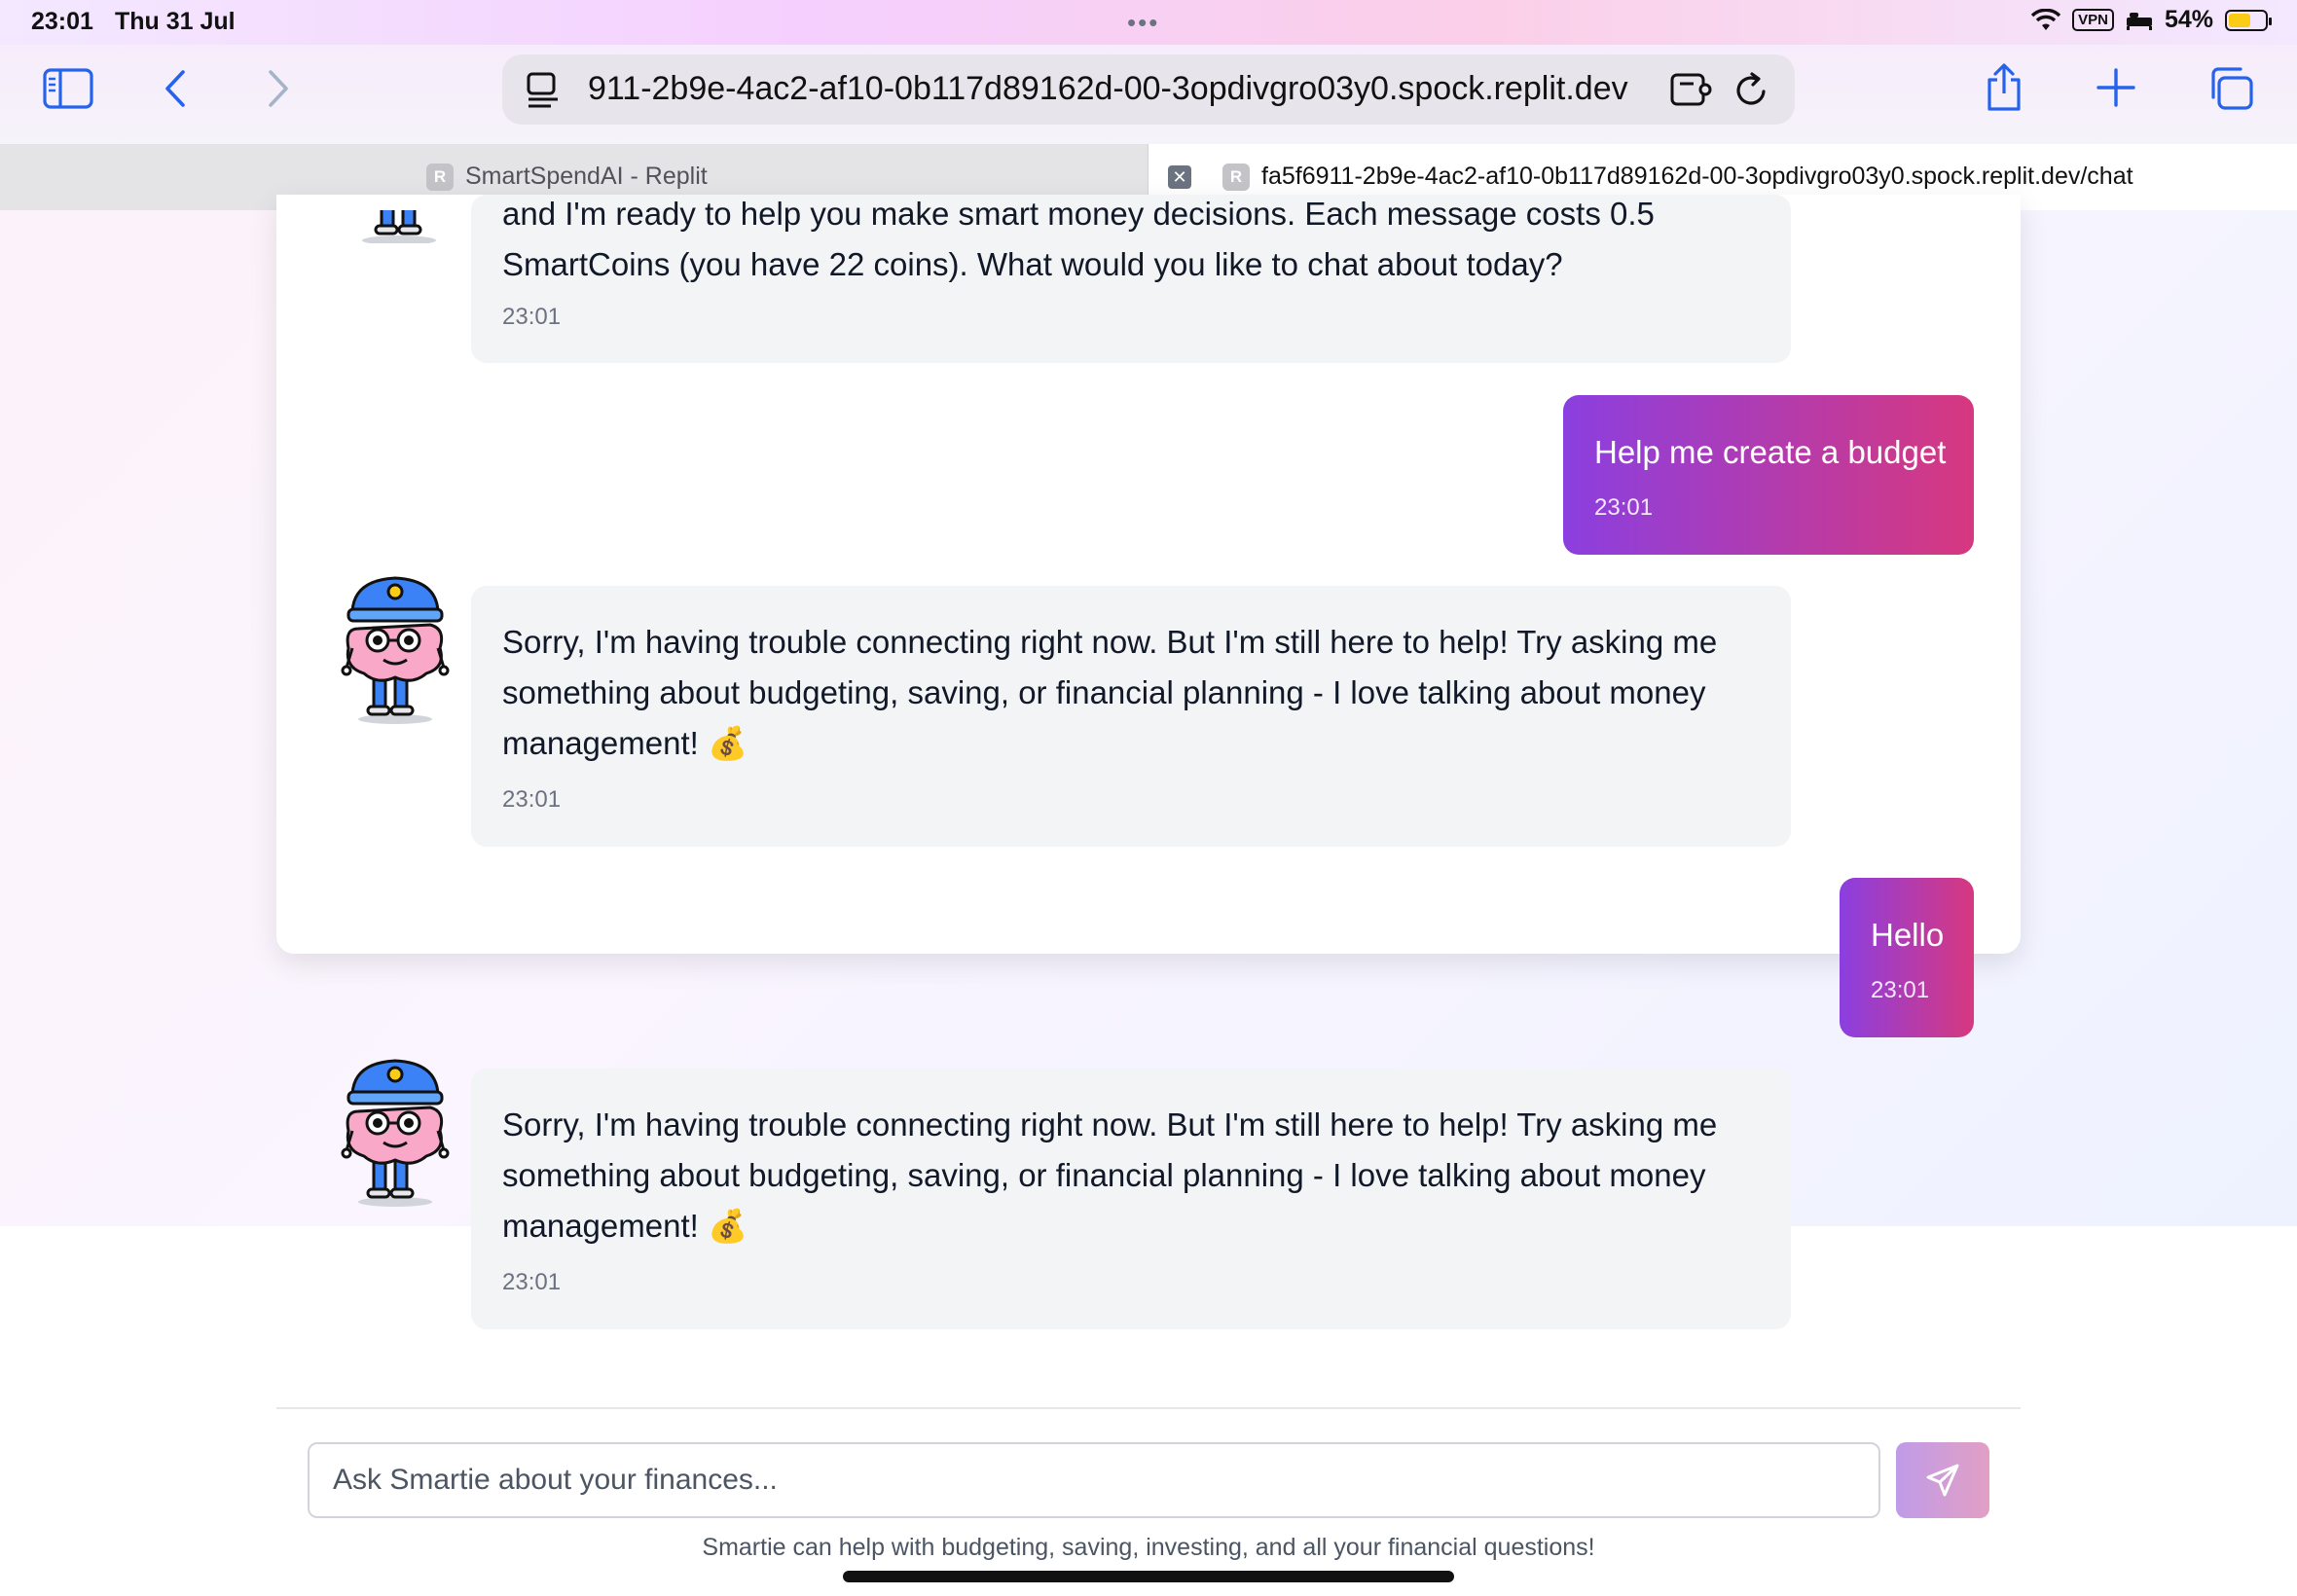 This screenshot has width=2297, height=1596. I want to click on back-icon, so click(175, 88).